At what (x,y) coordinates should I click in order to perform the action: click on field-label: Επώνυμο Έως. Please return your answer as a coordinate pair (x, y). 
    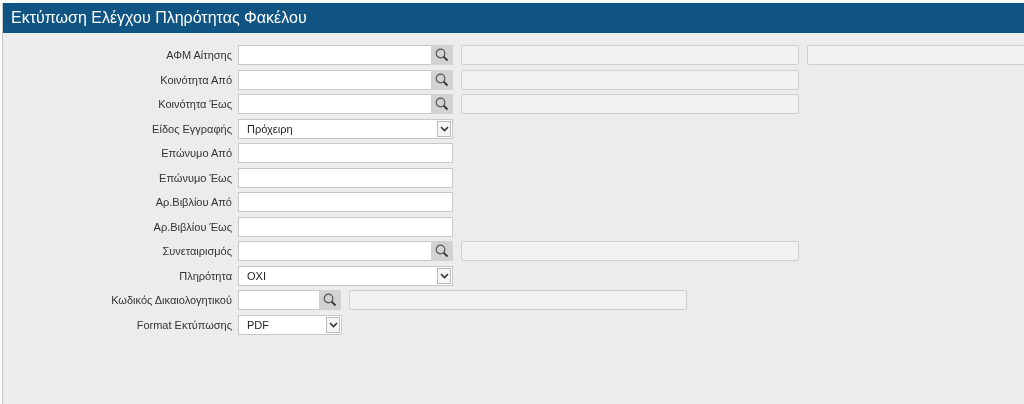
    Looking at the image, I should click on (195, 177).